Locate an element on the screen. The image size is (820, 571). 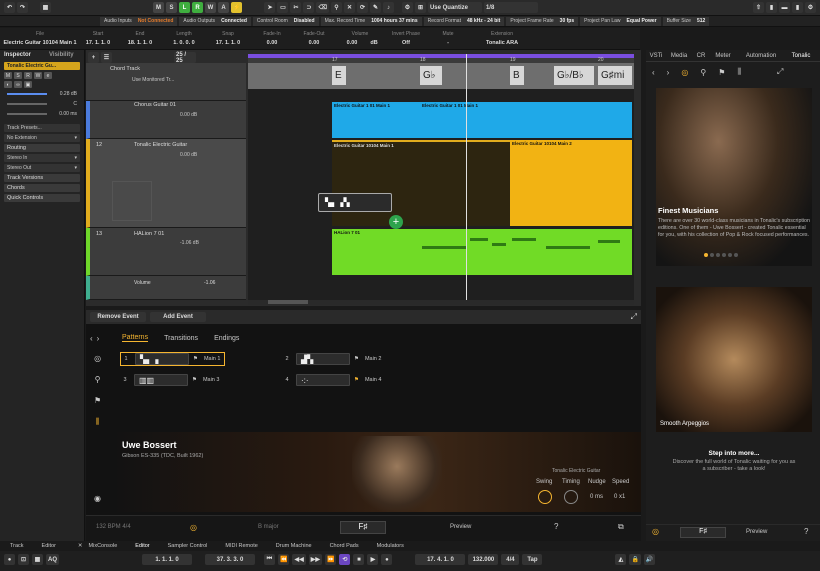
auto-quantize-button: AQ is located at coordinates (52, 559).